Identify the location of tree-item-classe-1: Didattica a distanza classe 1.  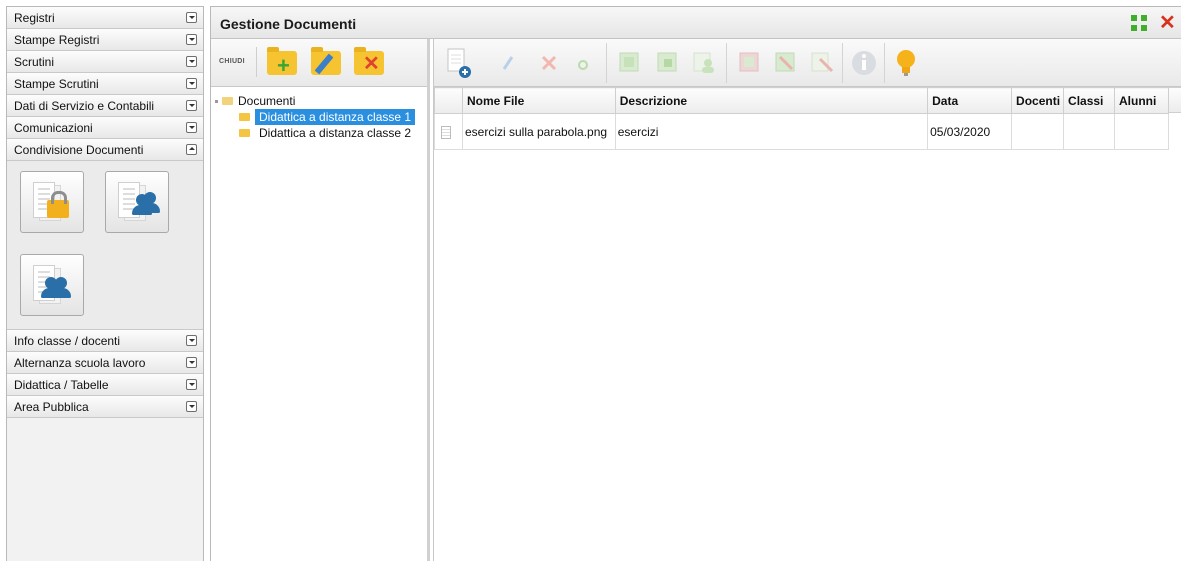
(321, 117).